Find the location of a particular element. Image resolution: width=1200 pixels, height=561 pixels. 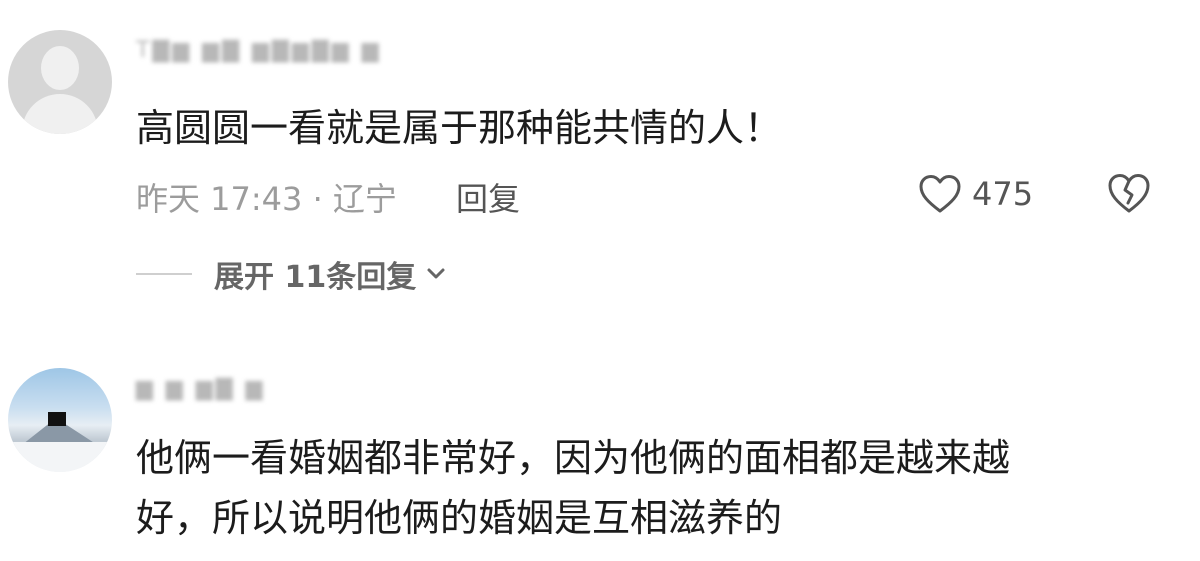

like-button: 475 is located at coordinates (975, 194).